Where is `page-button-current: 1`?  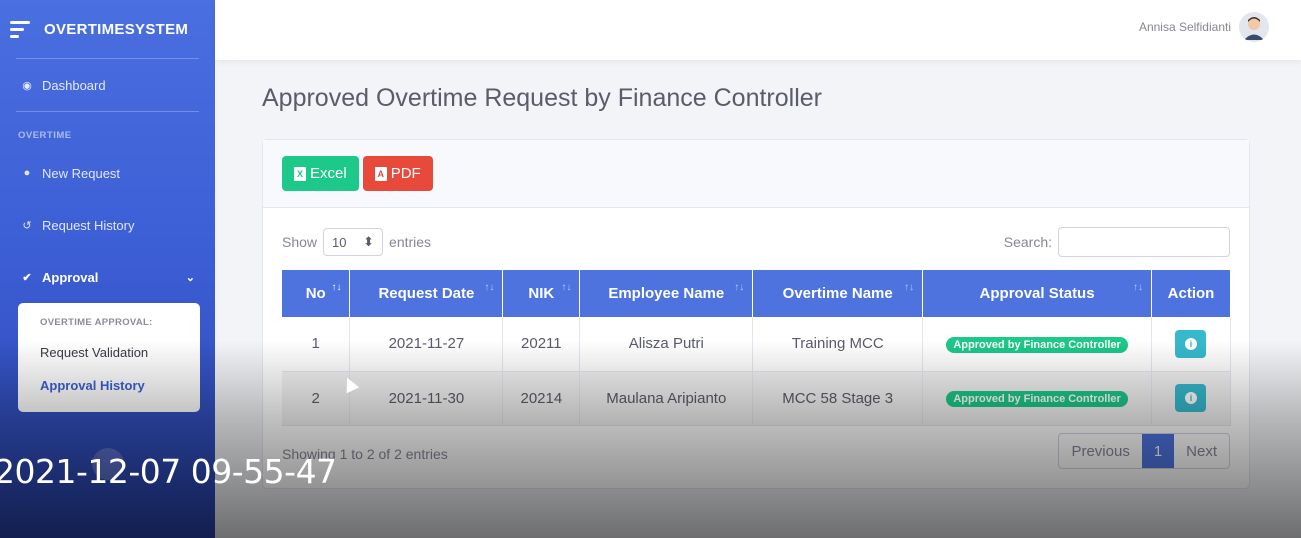
page-button-current: 1 is located at coordinates (1158, 451).